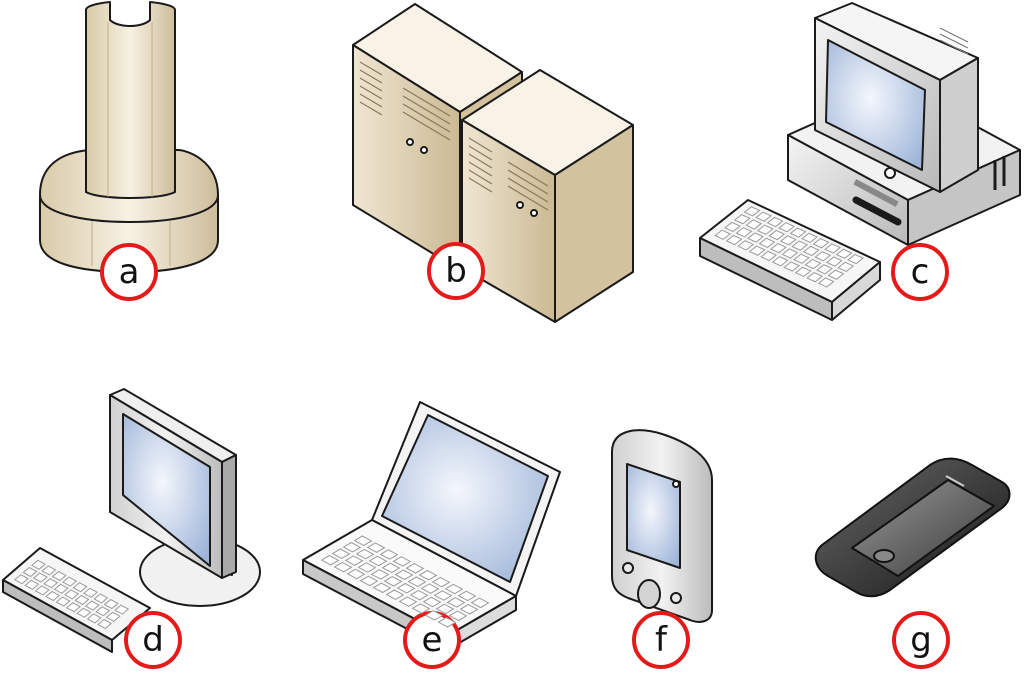  Describe the element at coordinates (129, 137) in the screenshot. I see `mainframe-icon` at that location.